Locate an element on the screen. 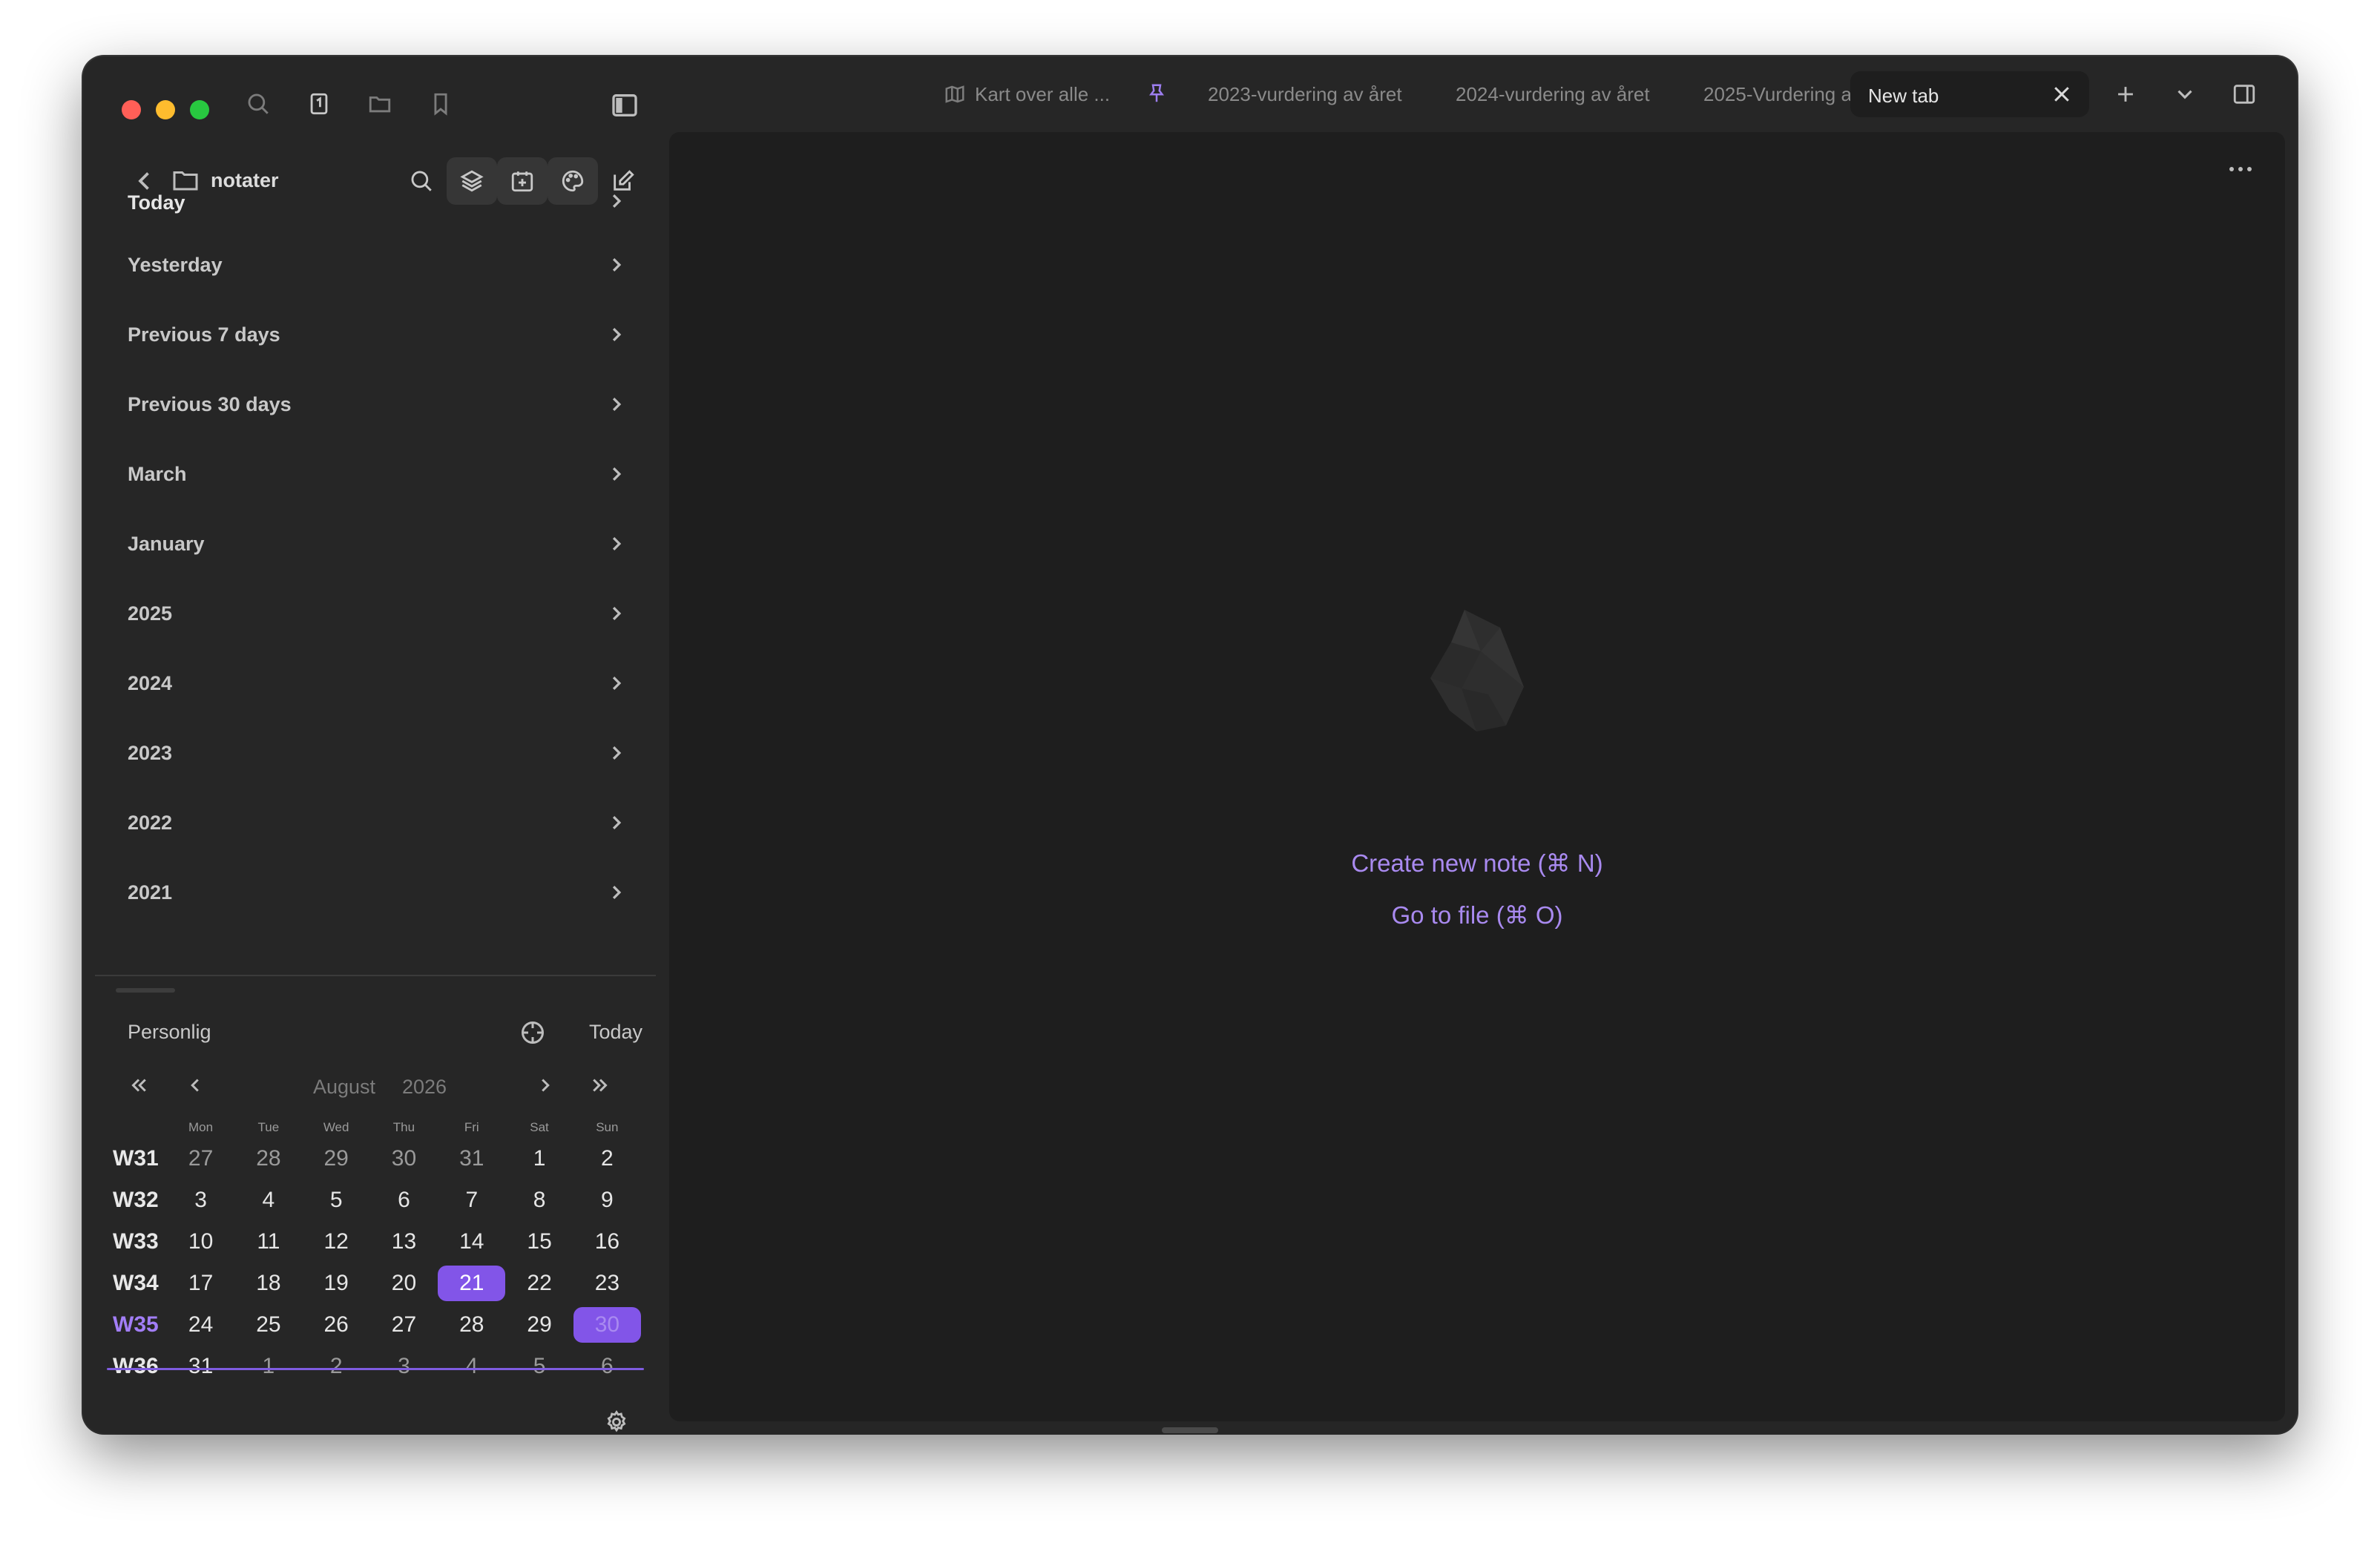 The width and height of the screenshot is (2380, 1543). next-month-icon is located at coordinates (545, 1085).